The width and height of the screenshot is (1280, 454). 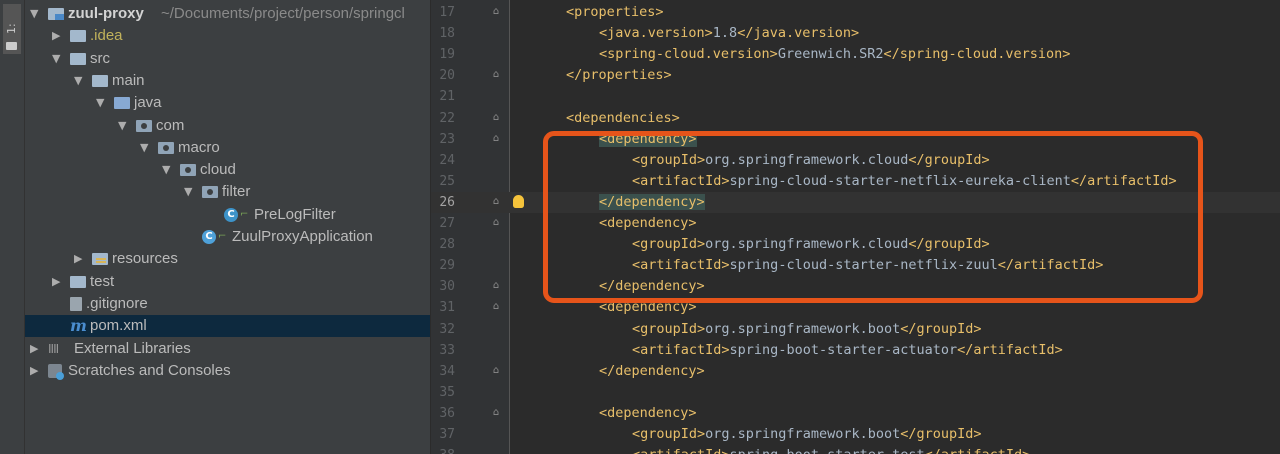 I want to click on line-number: 27, so click(x=447, y=223).